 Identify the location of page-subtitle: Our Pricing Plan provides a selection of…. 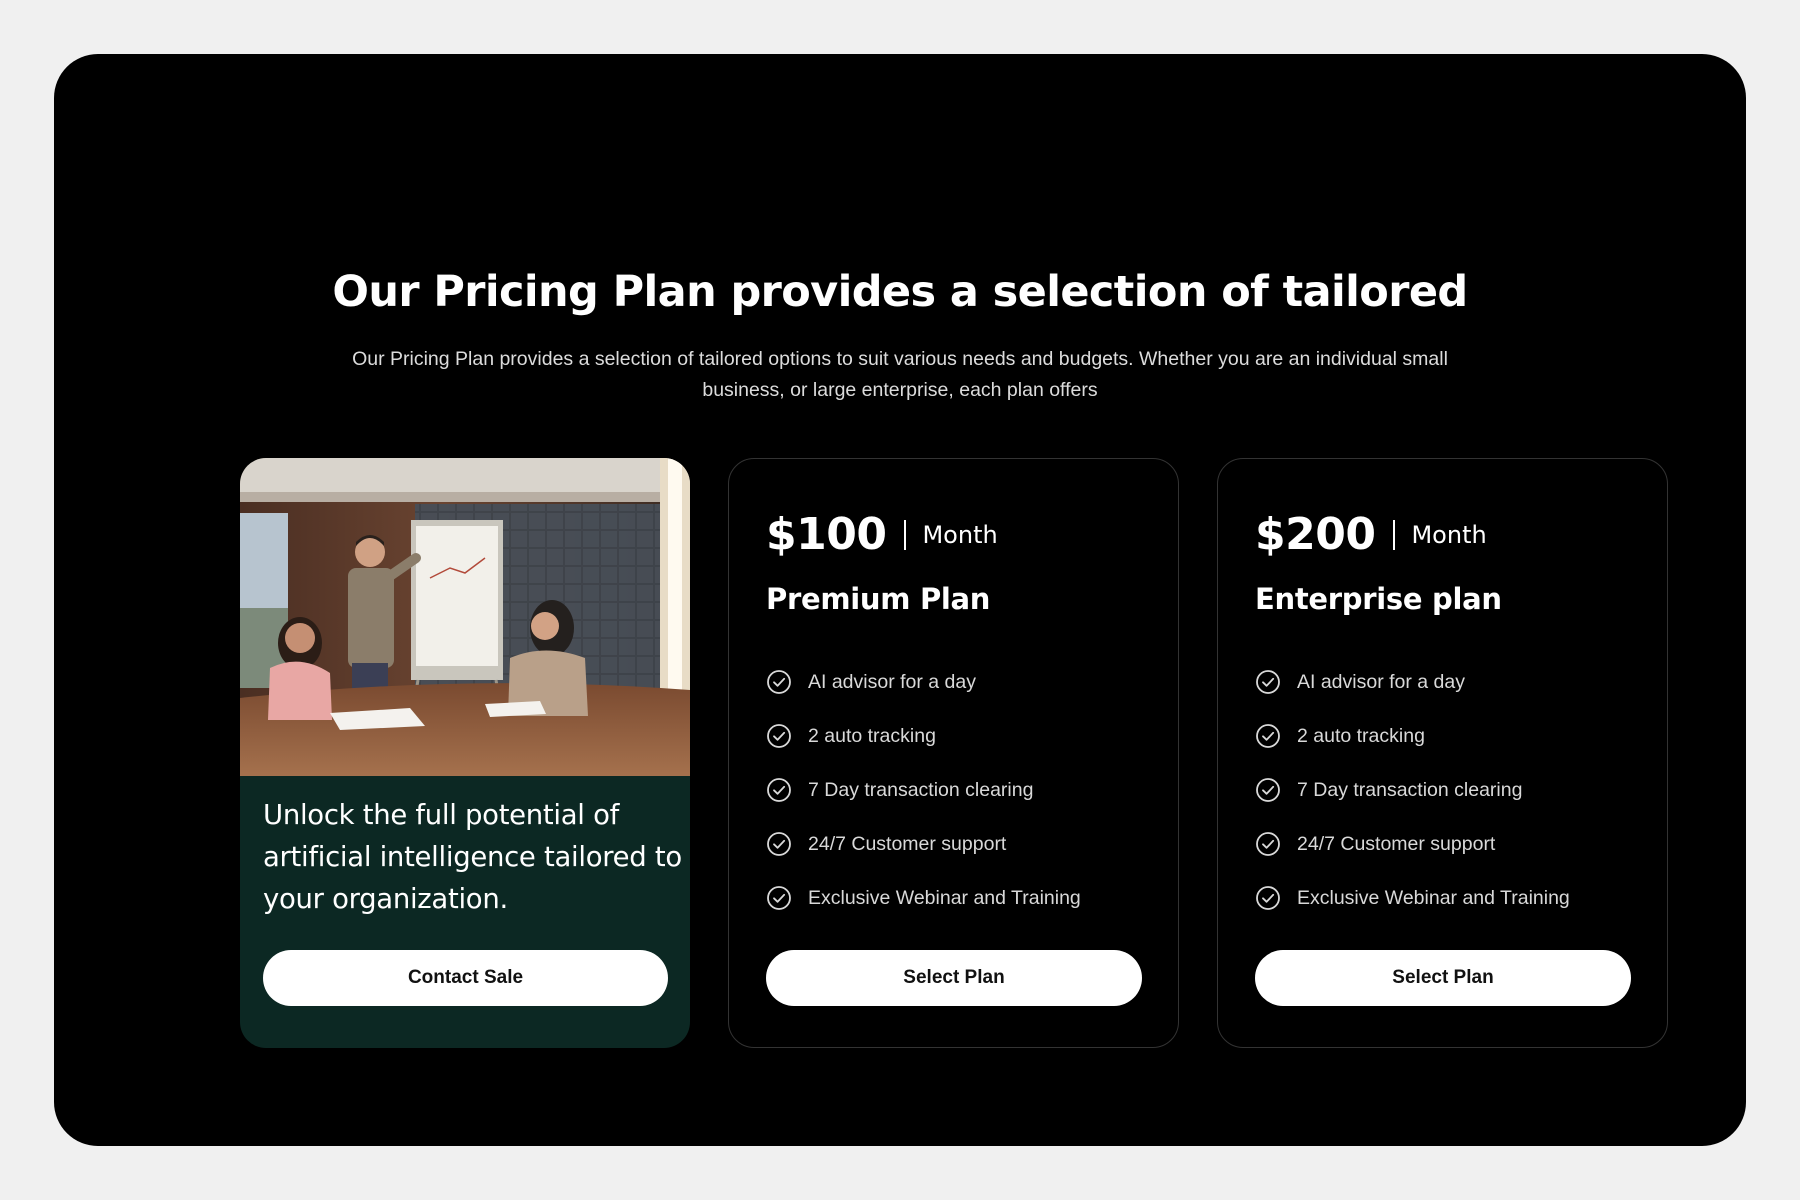
(900, 374).